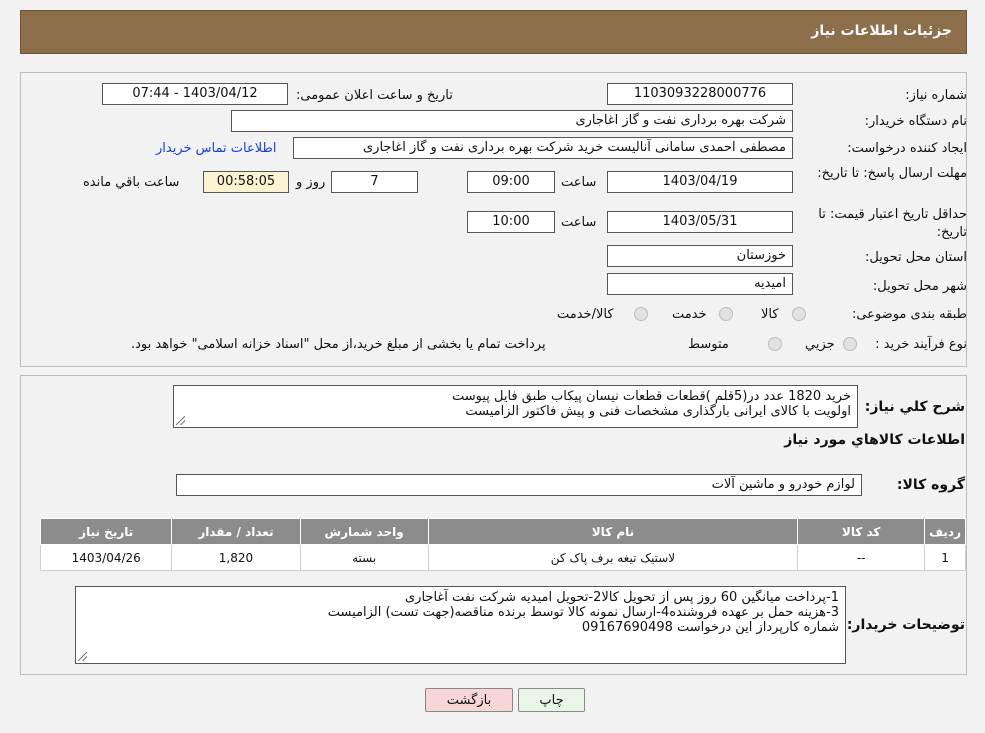 The width and height of the screenshot is (985, 733). What do you see at coordinates (861, 531) in the screenshot?
I see `col-code: کد کالا` at bounding box center [861, 531].